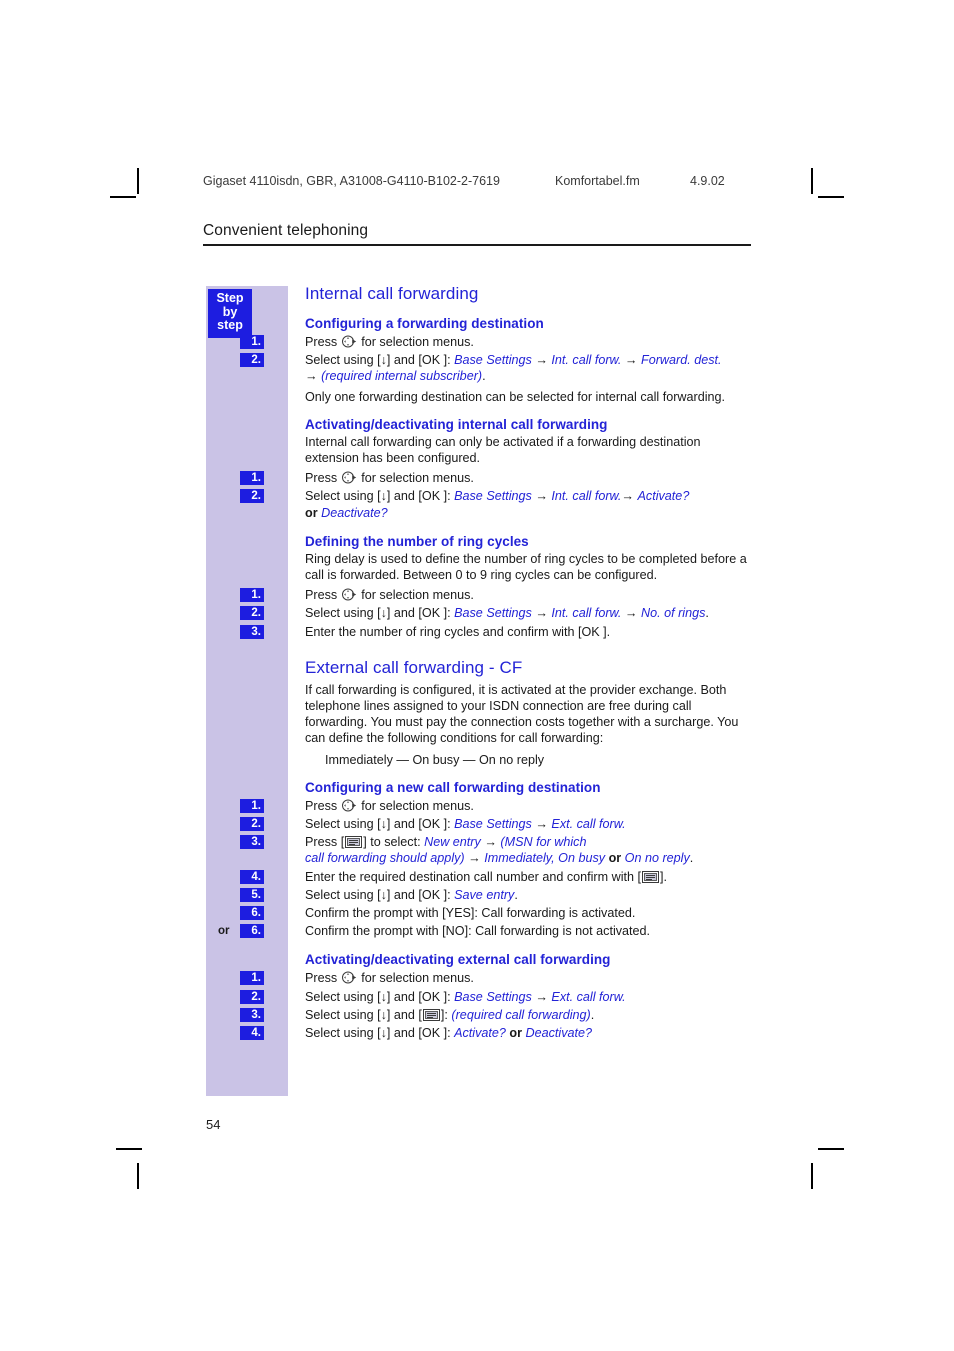  I want to click on crop-mark-bottom-right-horizontal, so click(831, 1149).